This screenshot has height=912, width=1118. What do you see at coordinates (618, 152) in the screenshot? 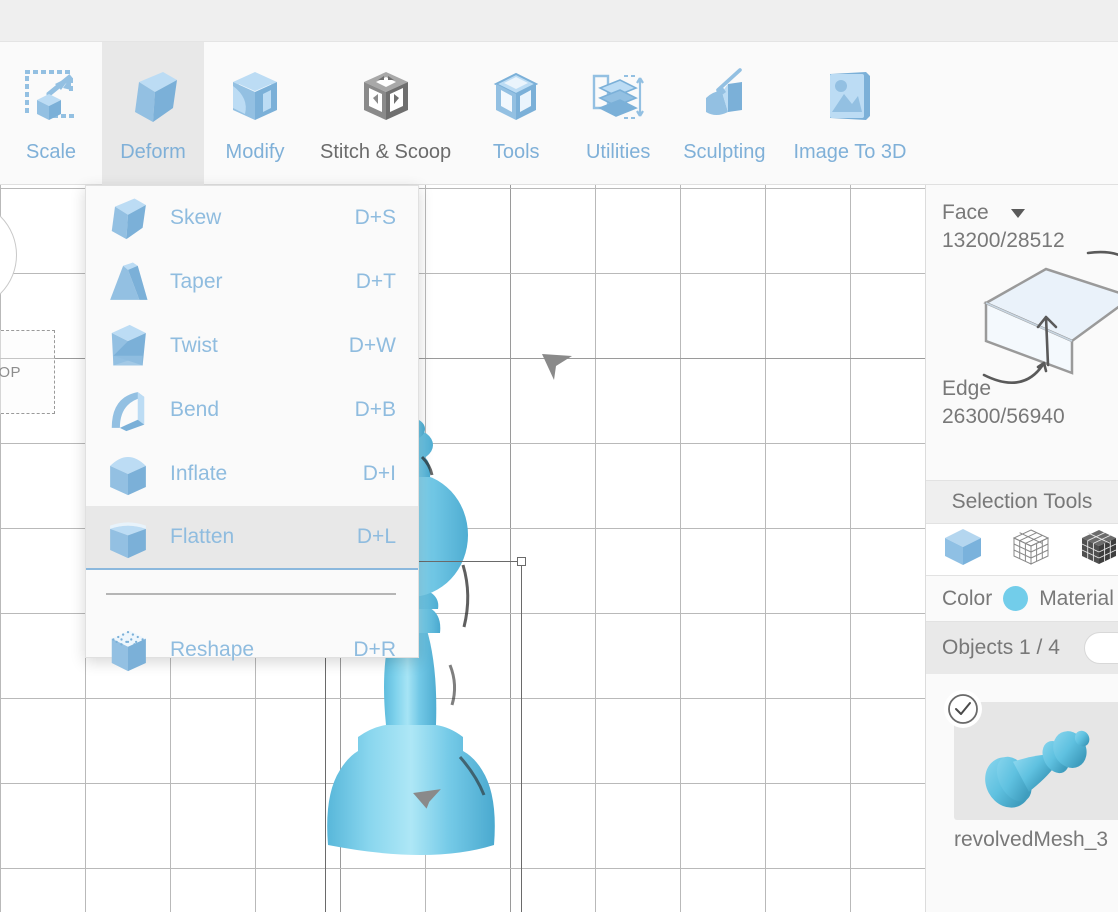
I see `toolbar-item-label: Utilities` at bounding box center [618, 152].